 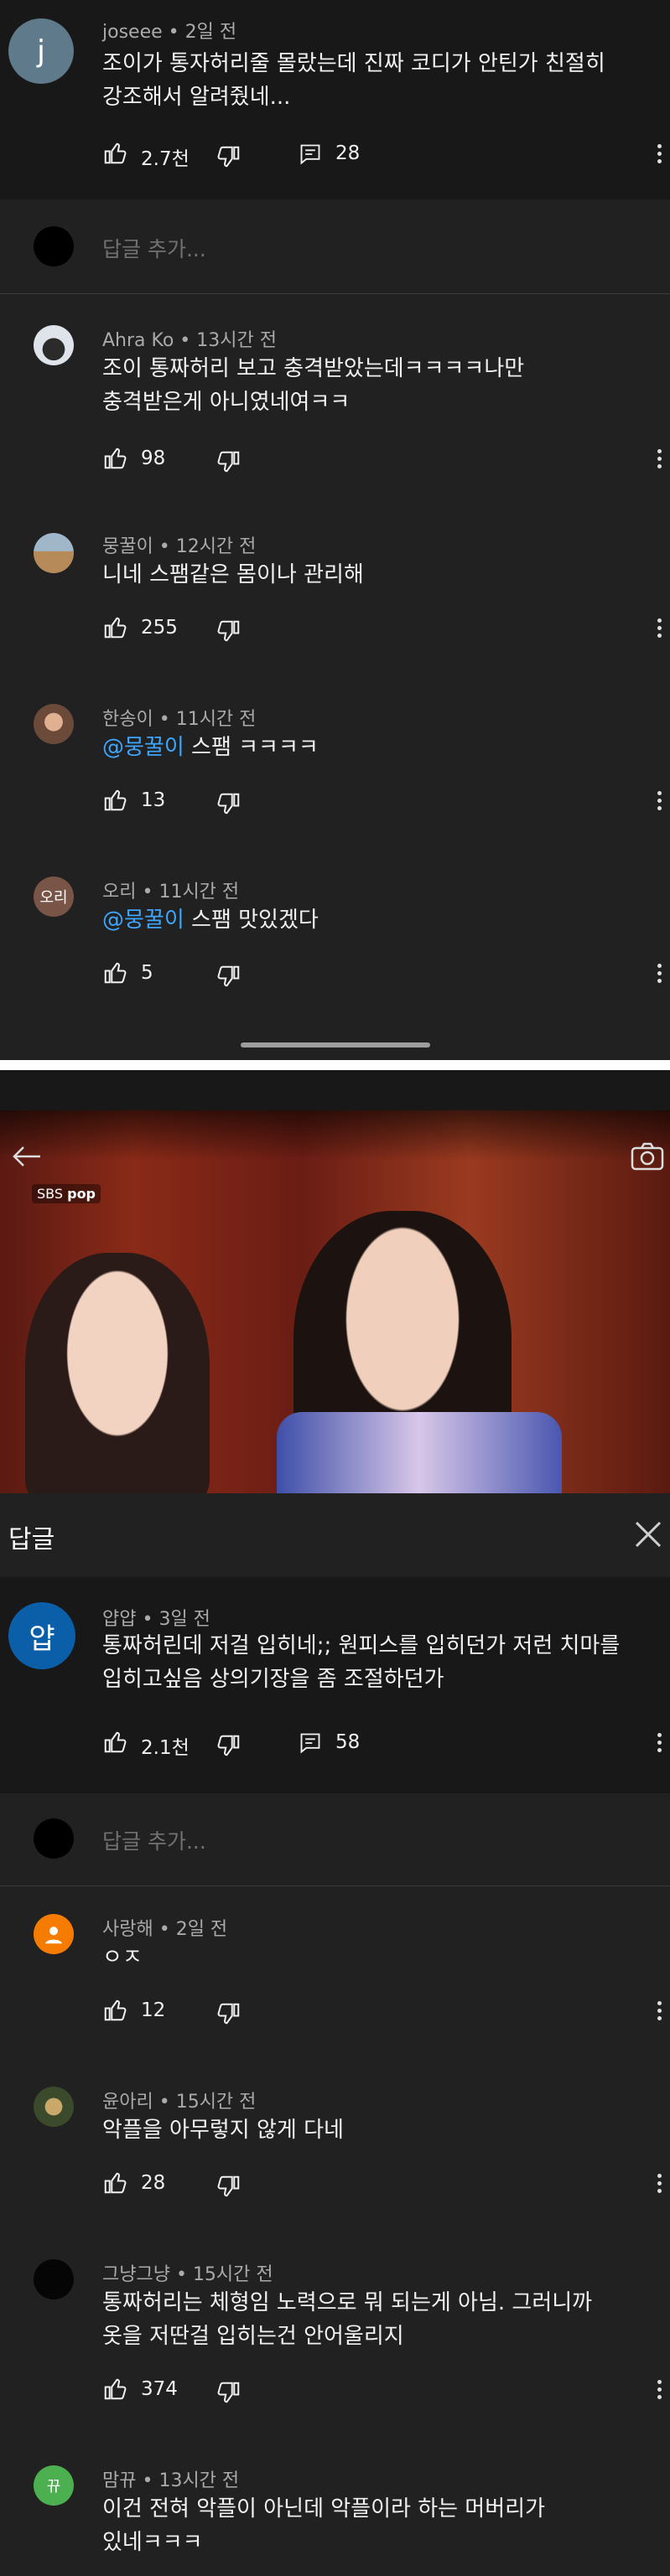 I want to click on comment-meta: 뭉꿀이 • 12시간 전, so click(x=179, y=546).